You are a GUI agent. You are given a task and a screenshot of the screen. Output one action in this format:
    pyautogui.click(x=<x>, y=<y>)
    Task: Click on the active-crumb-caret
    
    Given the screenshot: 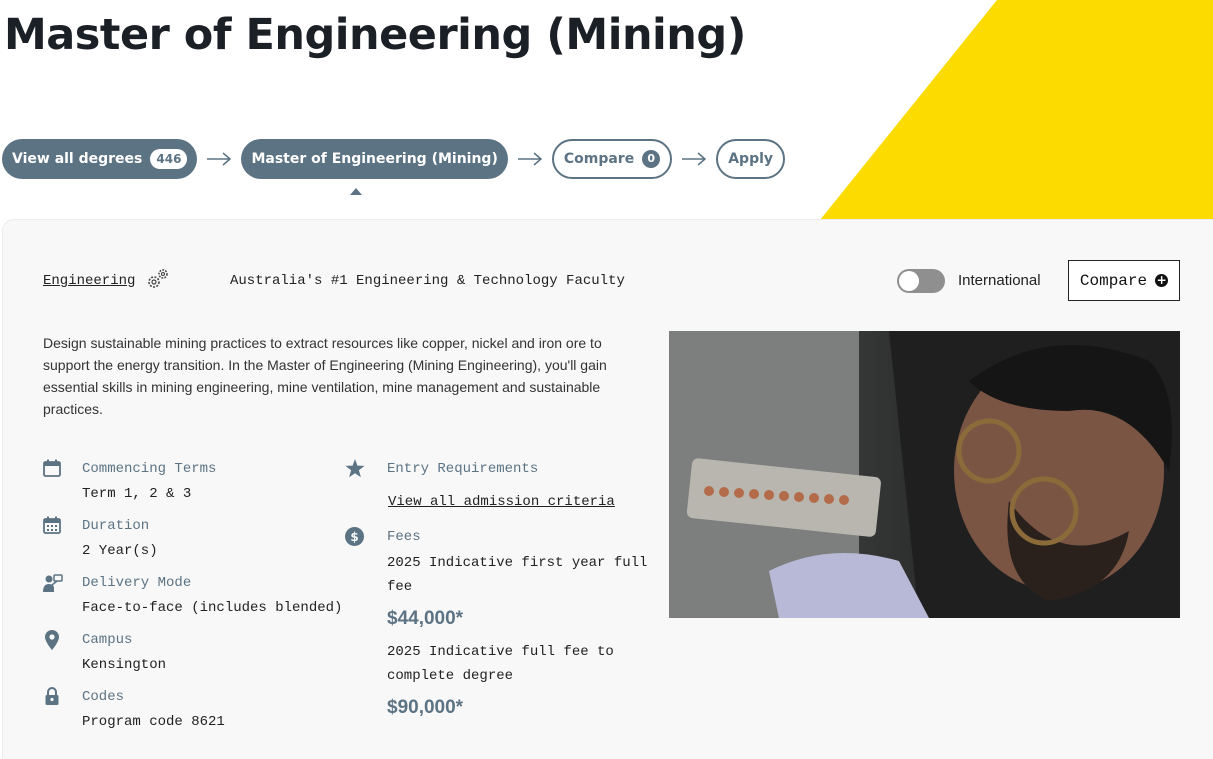 What is the action you would take?
    pyautogui.click(x=356, y=191)
    